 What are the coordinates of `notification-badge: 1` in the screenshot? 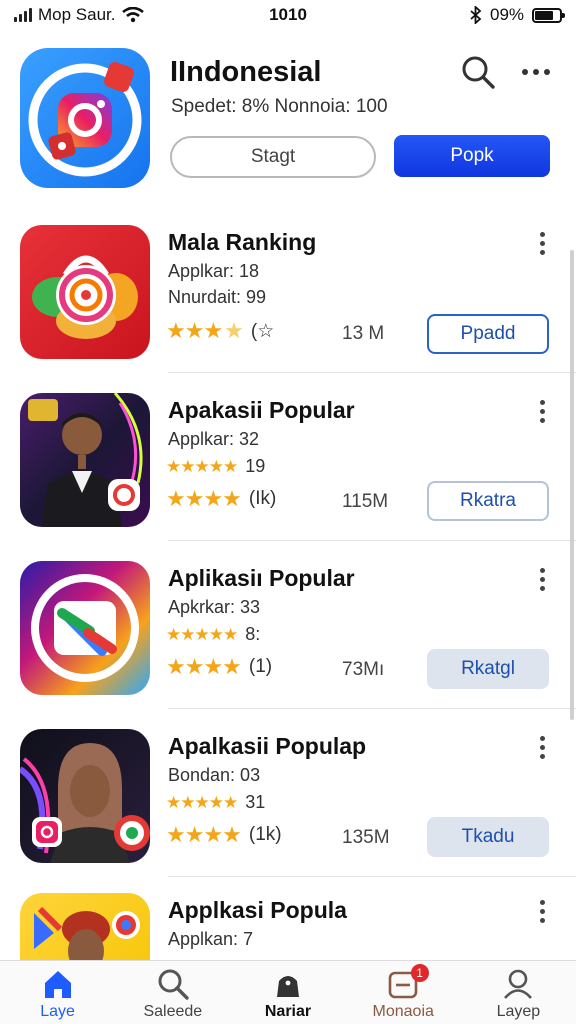 It's located at (419, 973).